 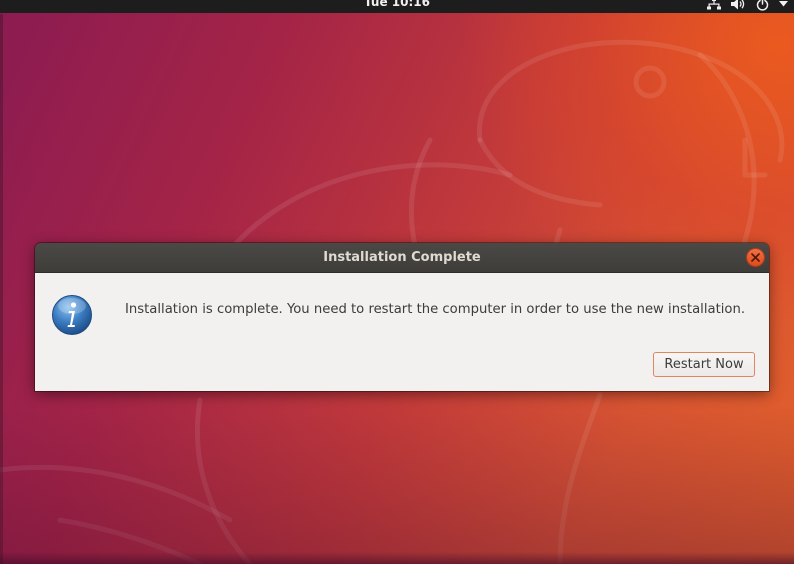 I want to click on dialog-title: Installation Complete, so click(x=402, y=257).